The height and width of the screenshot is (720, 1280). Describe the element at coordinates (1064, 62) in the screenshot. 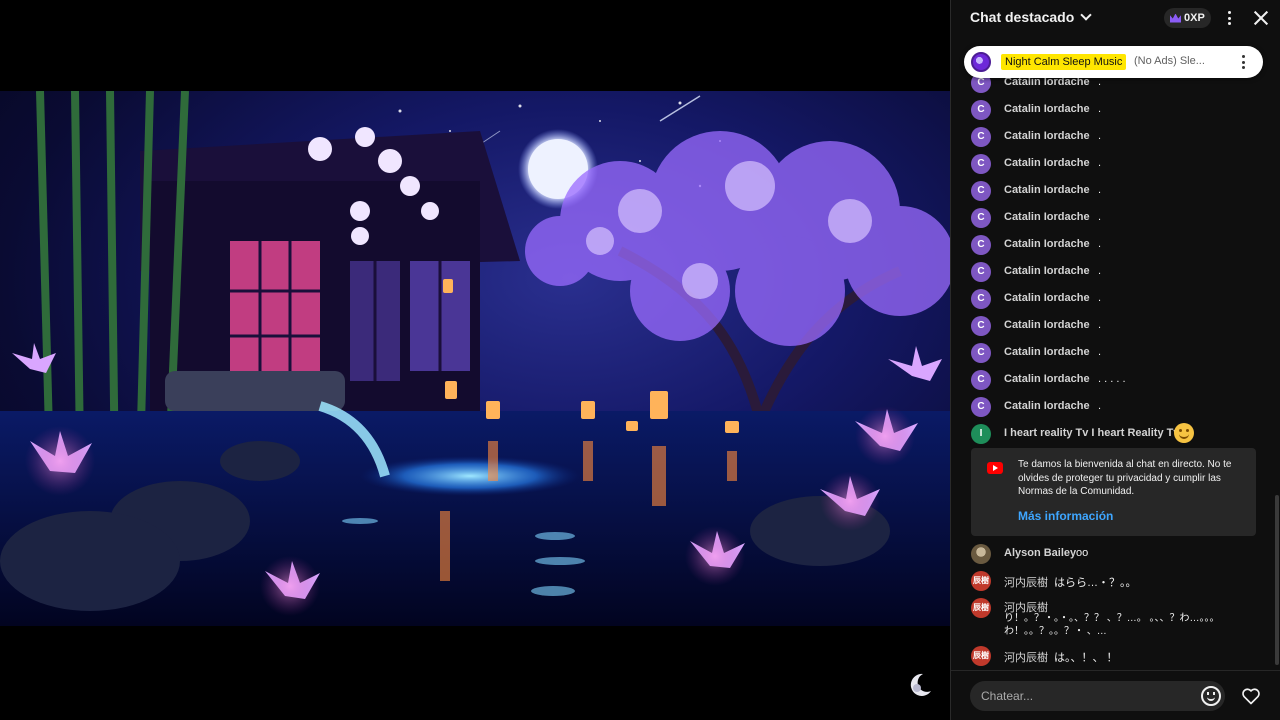

I see `pinned-author: Night Calm Sleep Music` at that location.